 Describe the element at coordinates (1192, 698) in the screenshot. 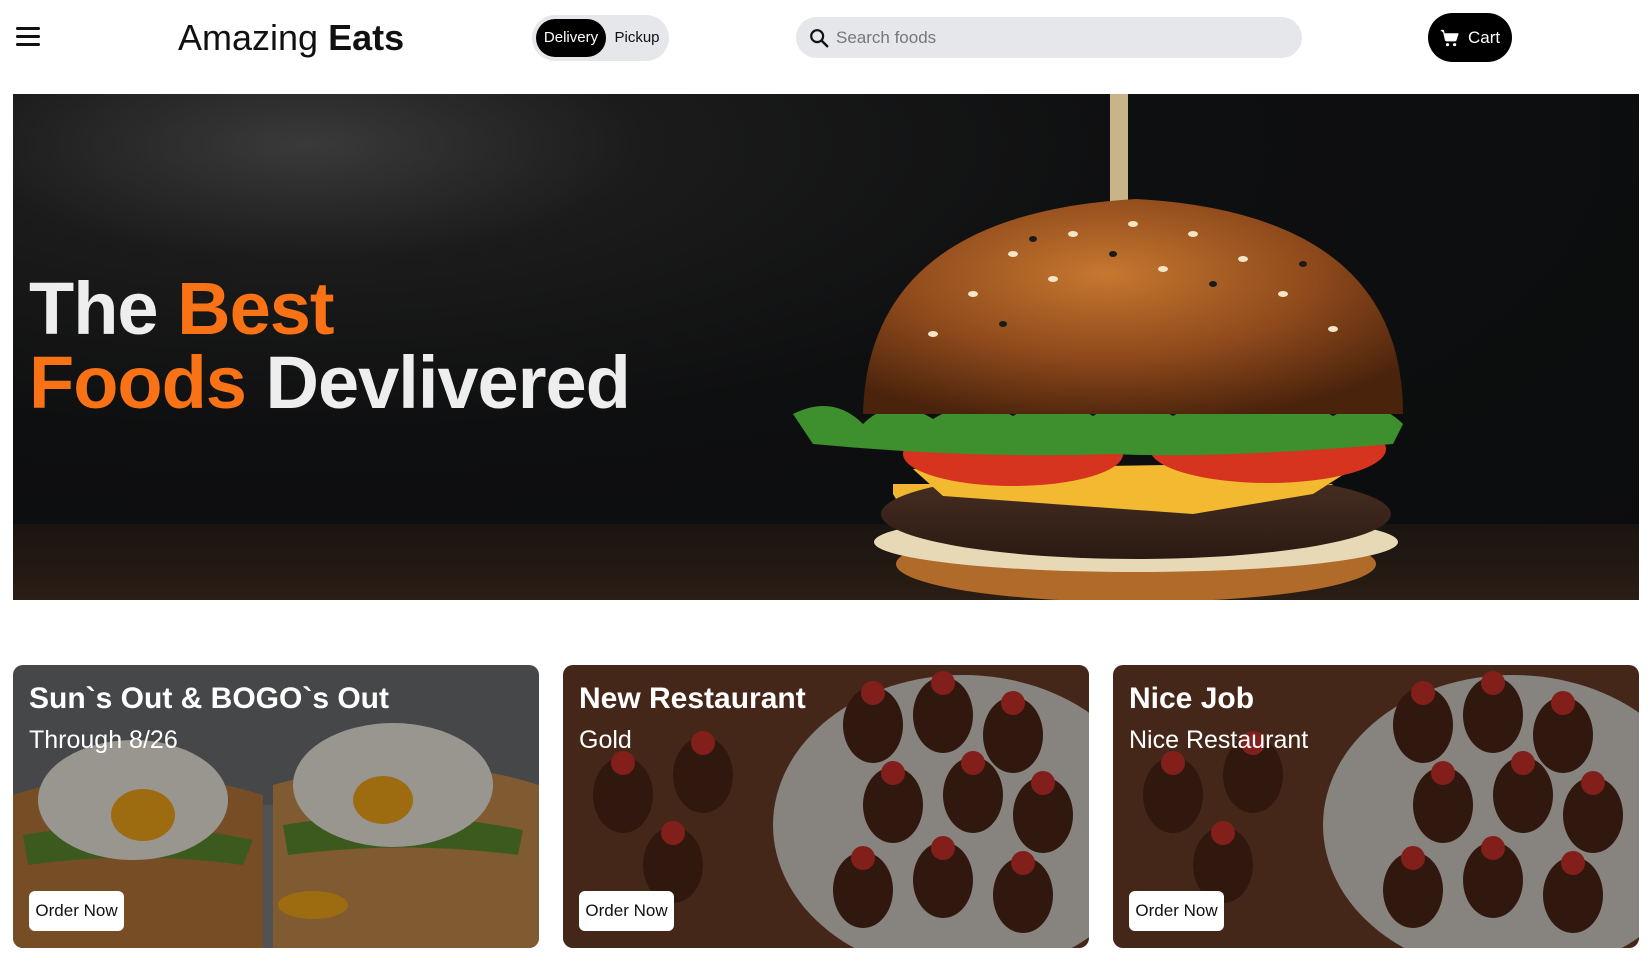

I see `card-title: Nice Job` at that location.